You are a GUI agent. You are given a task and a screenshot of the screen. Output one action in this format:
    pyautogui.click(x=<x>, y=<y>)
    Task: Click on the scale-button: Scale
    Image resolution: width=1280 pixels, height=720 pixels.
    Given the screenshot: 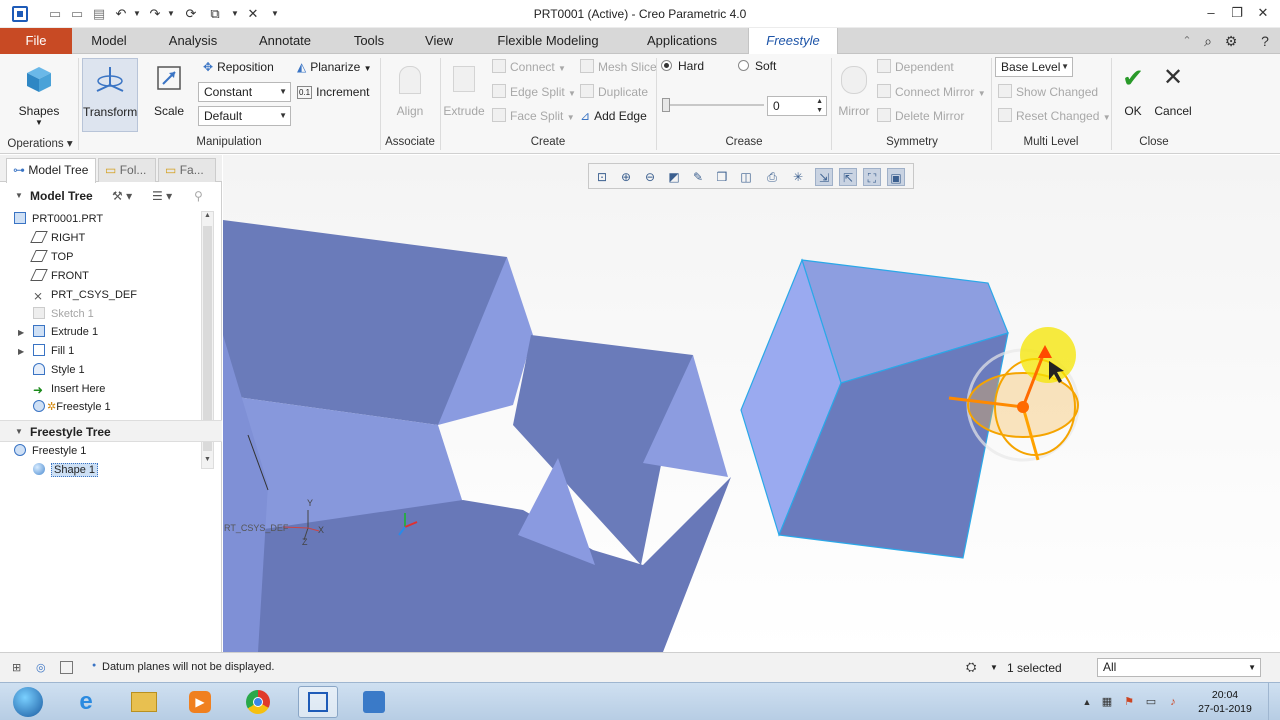 What is the action you would take?
    pyautogui.click(x=169, y=94)
    